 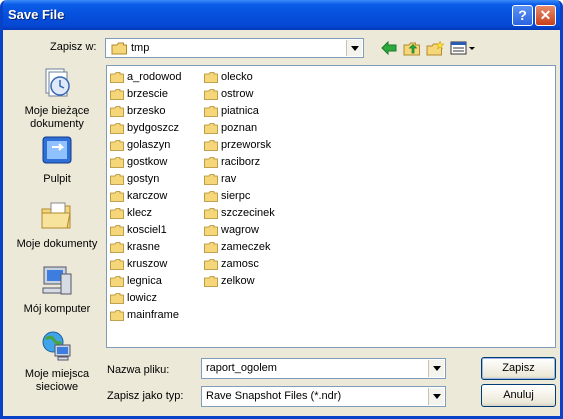 I want to click on close-button: ✕, so click(x=545, y=15).